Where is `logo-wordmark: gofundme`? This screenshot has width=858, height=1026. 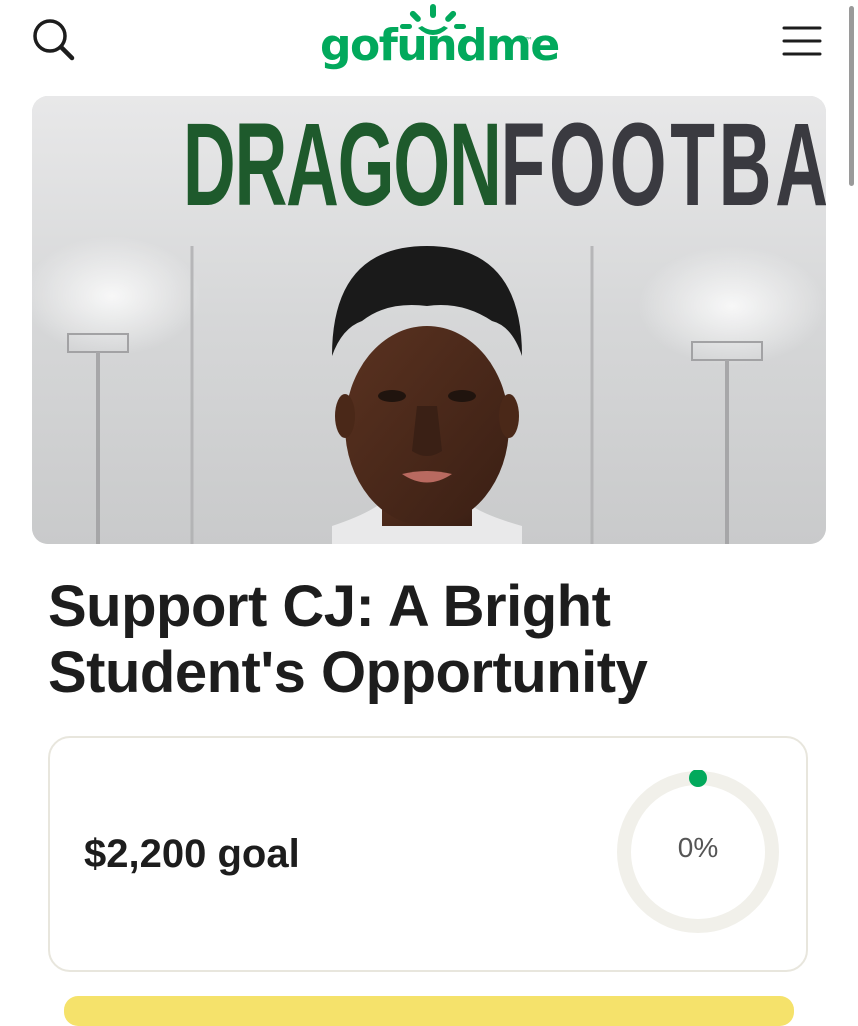 logo-wordmark: gofundme is located at coordinates (440, 45).